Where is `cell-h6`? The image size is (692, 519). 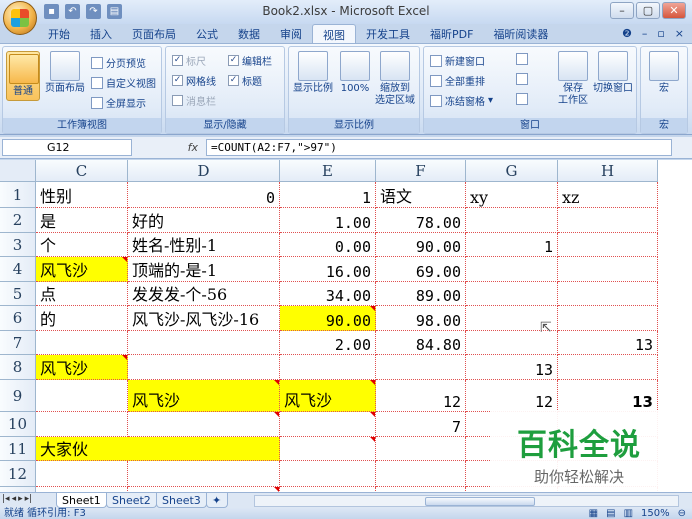 cell-h6 is located at coordinates (608, 318).